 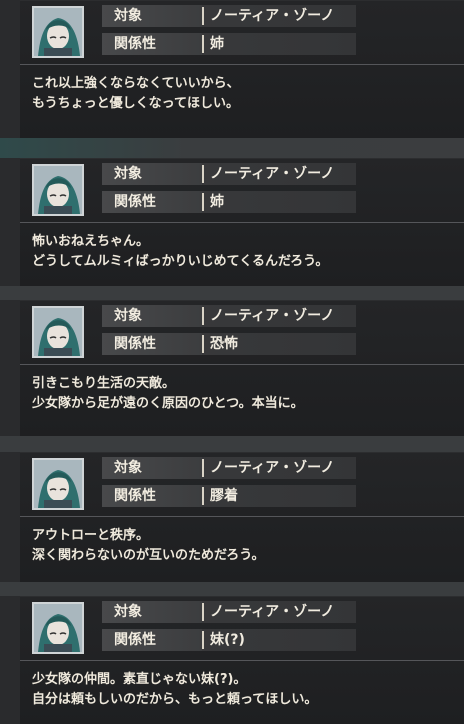 What do you see at coordinates (224, 344) in the screenshot?
I see `relation-value: 恐怖` at bounding box center [224, 344].